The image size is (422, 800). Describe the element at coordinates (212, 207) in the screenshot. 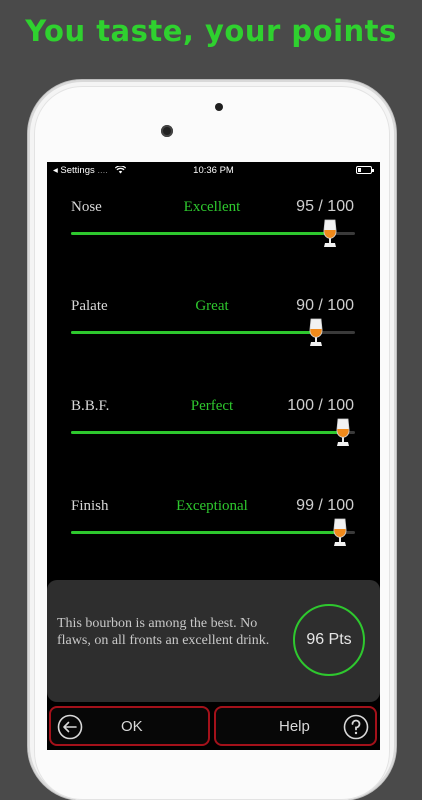

I see `rating-word: Excellent` at that location.